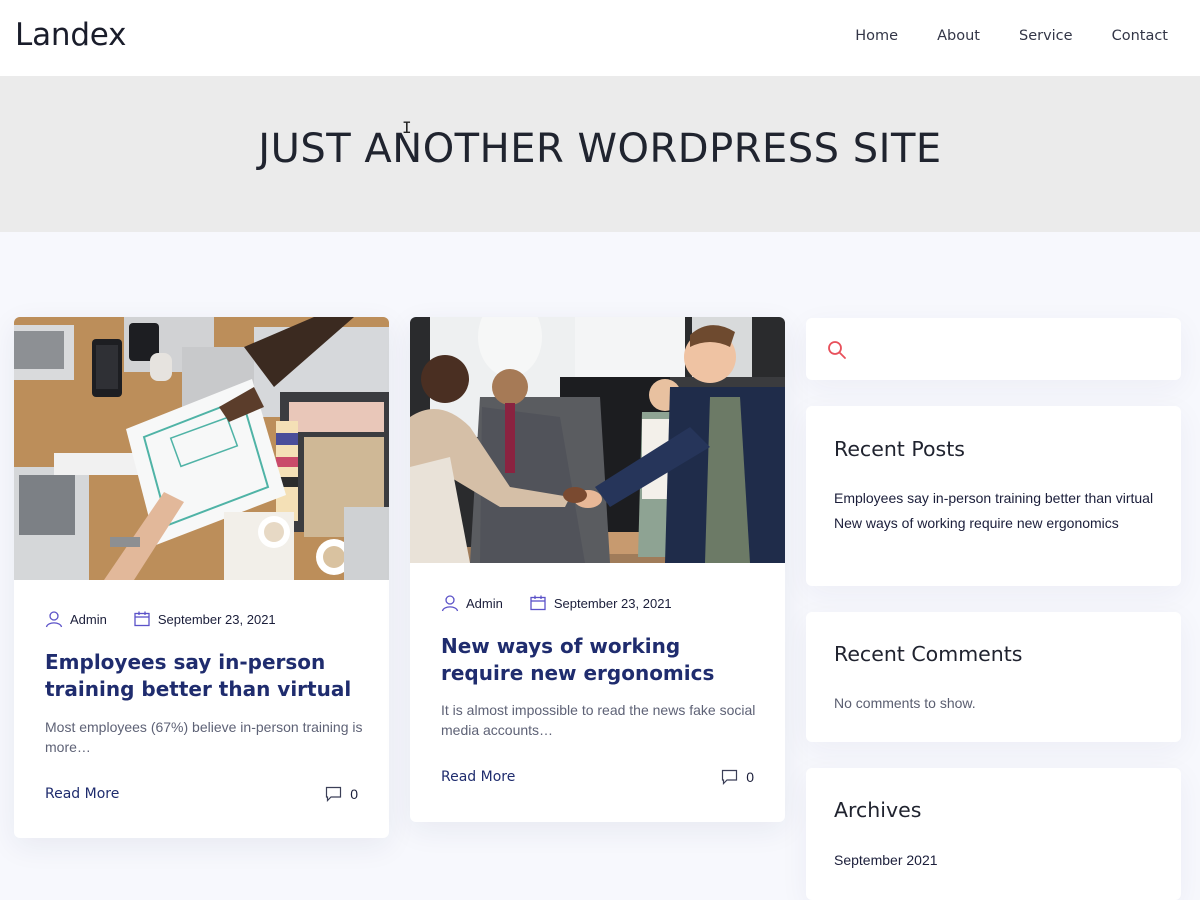 This screenshot has height=900, width=1200. I want to click on widget-title: Recent Posts, so click(899, 449).